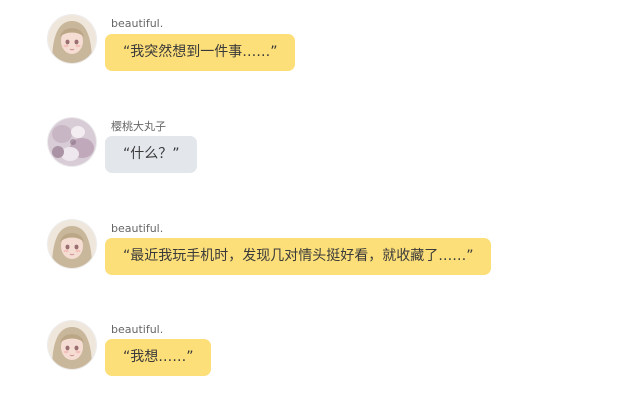  I want to click on sender-name: 樱桃大丸子, so click(138, 126).